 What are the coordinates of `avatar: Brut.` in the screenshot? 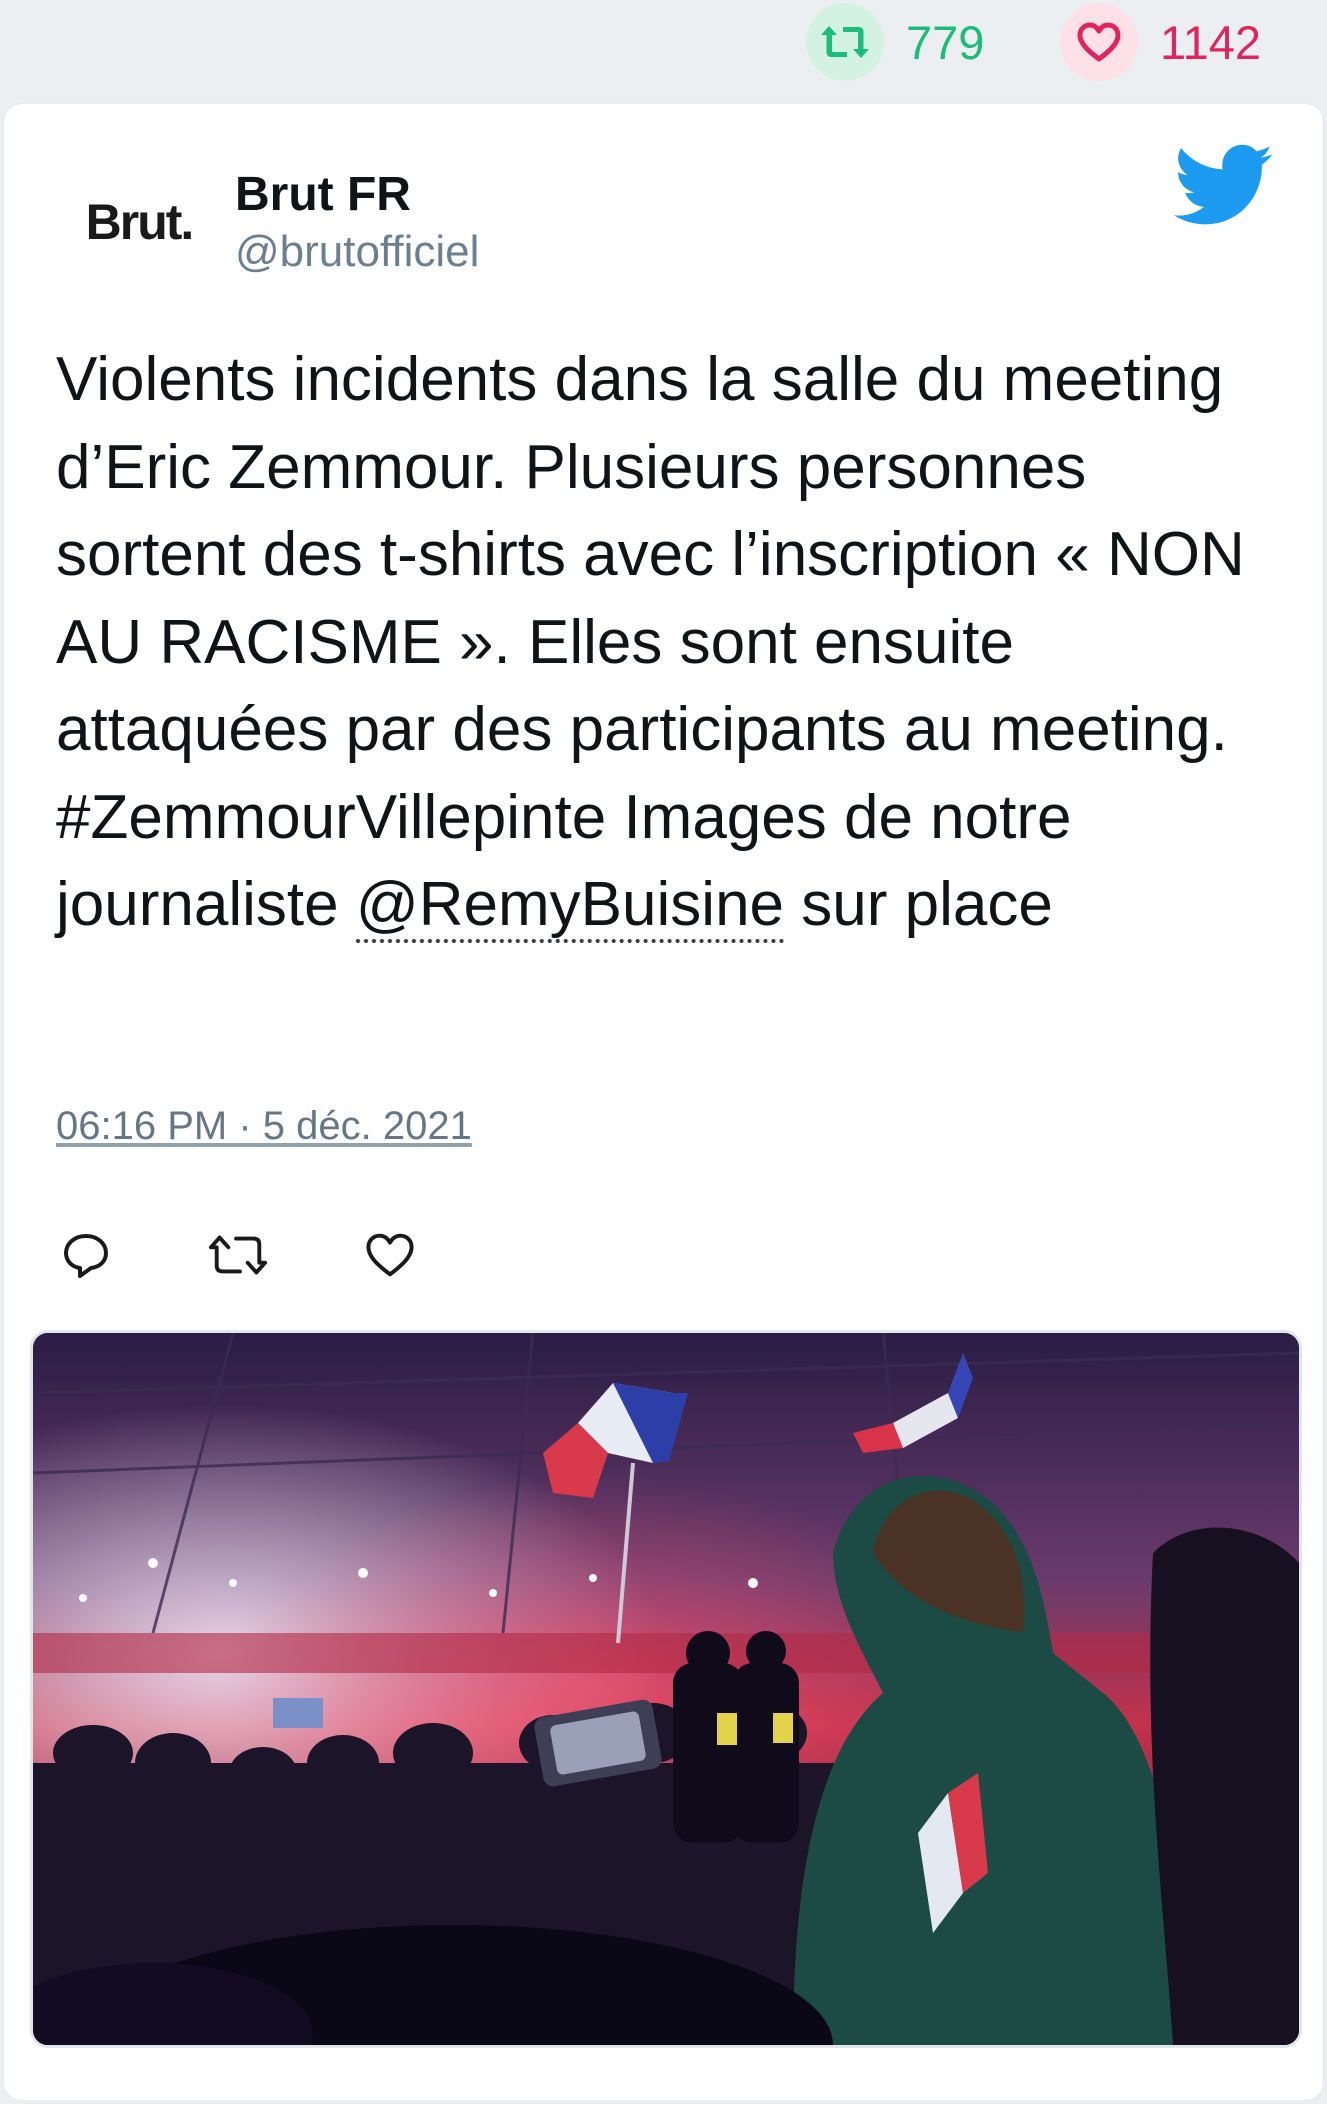 It's located at (139, 222).